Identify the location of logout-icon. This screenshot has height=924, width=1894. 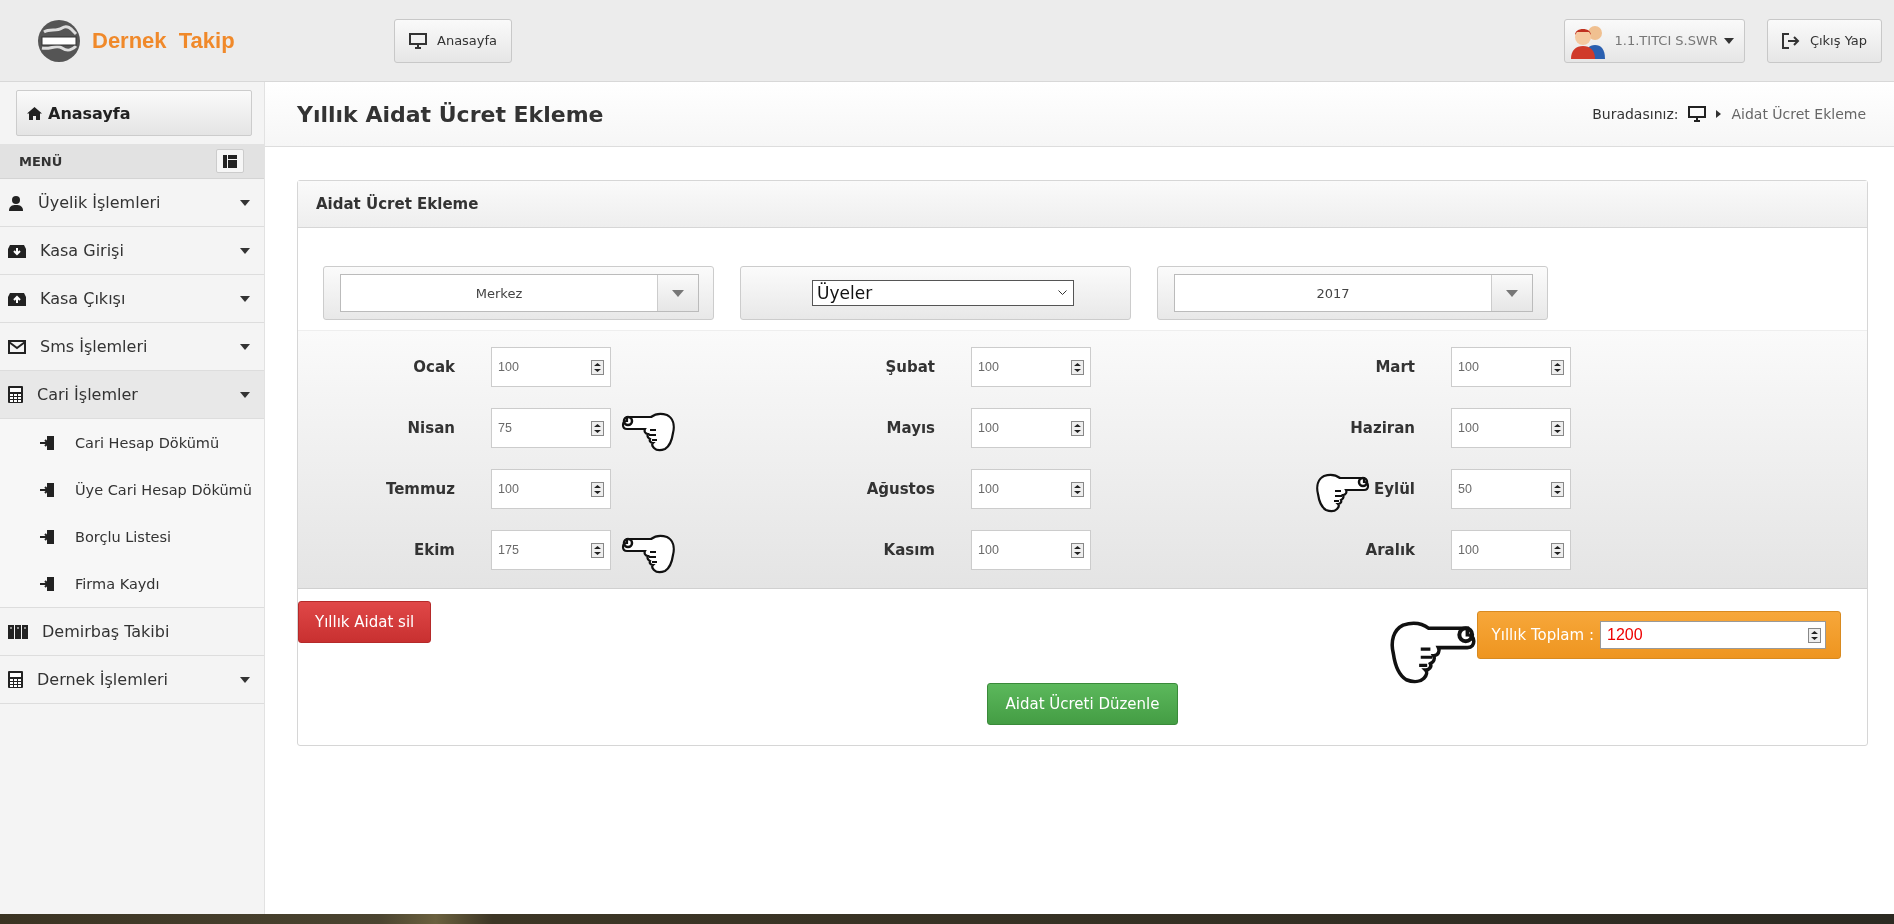
(1790, 40).